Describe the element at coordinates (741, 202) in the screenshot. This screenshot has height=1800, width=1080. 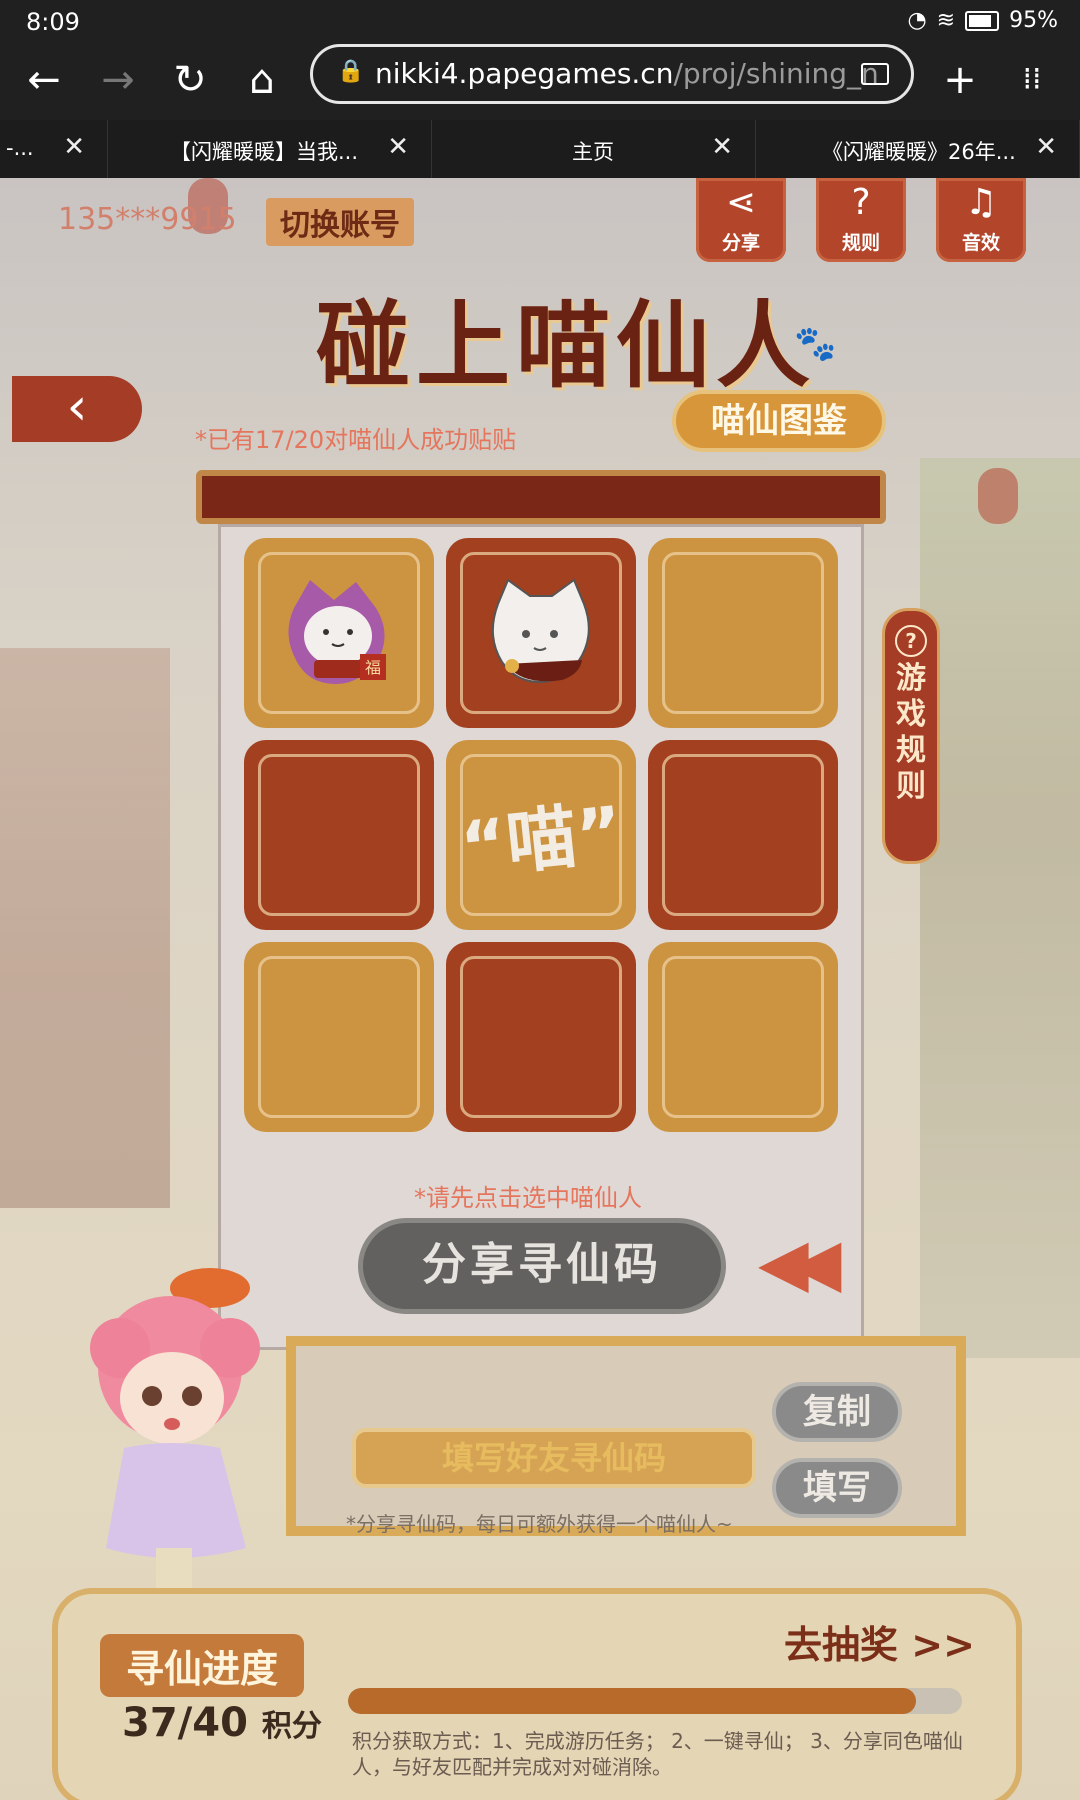
I see `share-icon: ⋖` at that location.